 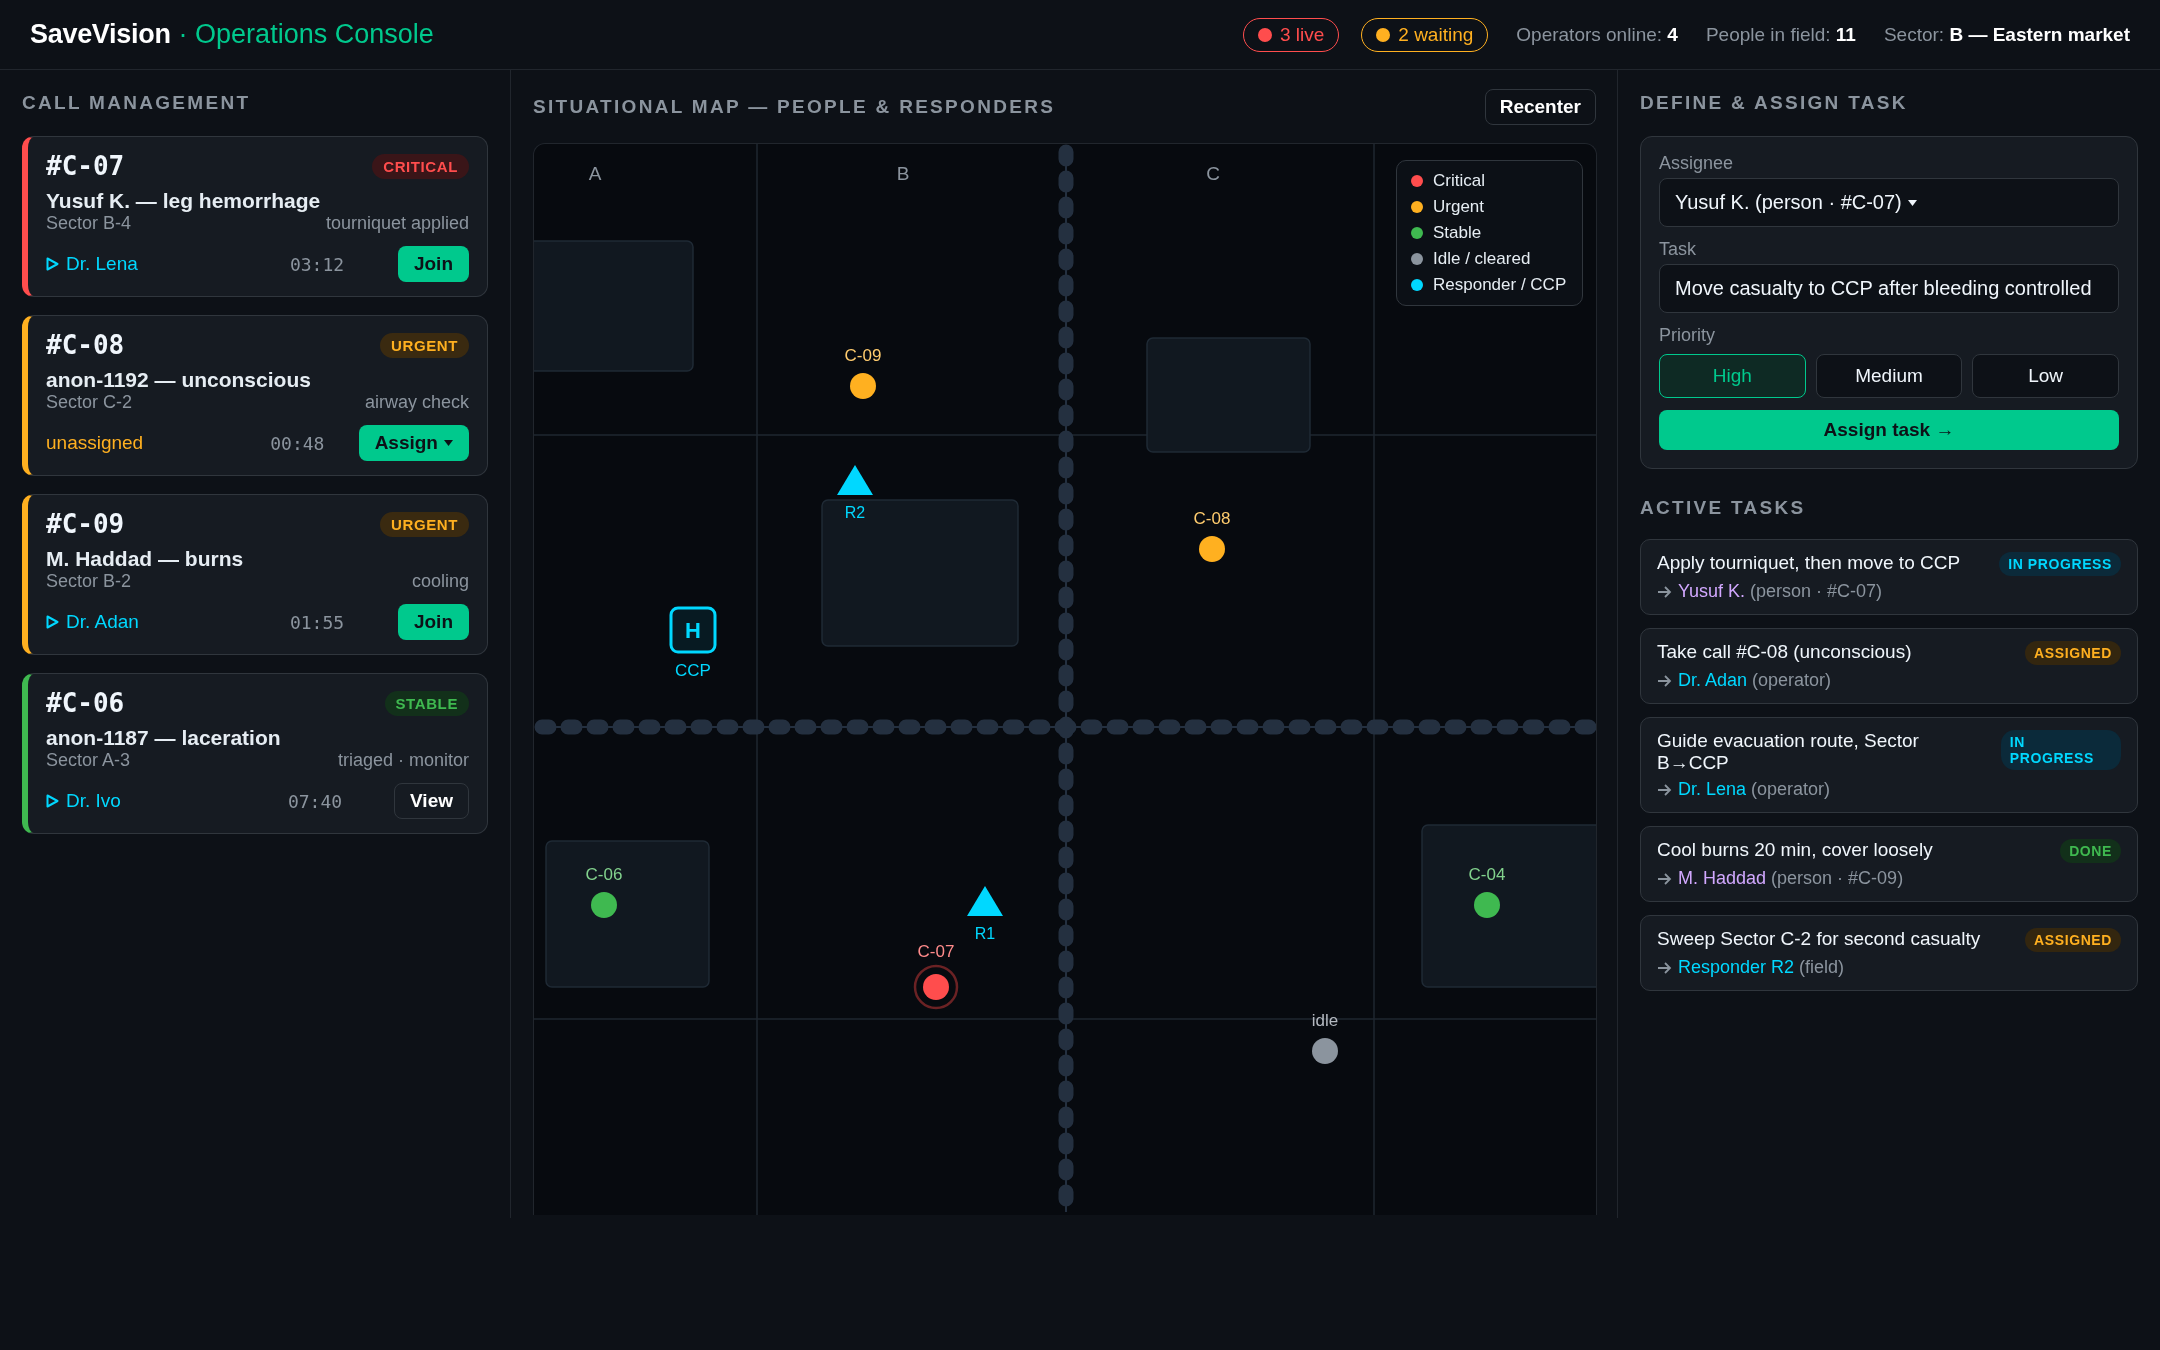 What do you see at coordinates (85, 345) in the screenshot?
I see `call-id: #C-08` at bounding box center [85, 345].